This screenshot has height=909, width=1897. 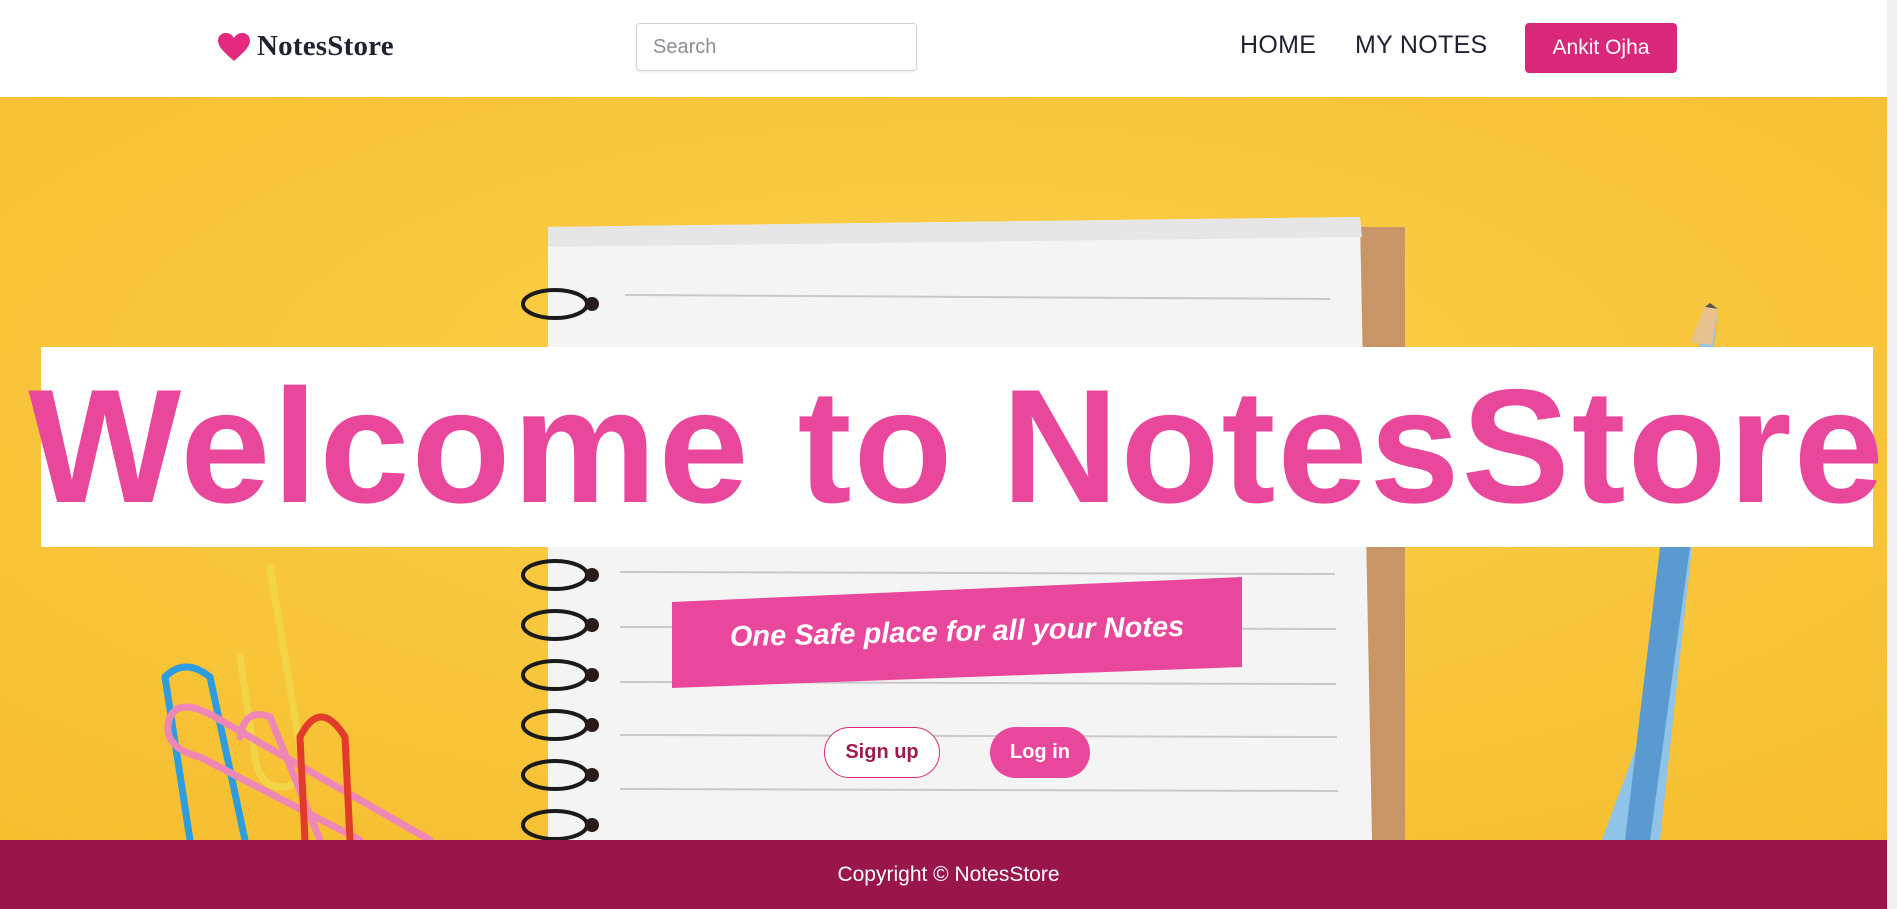 What do you see at coordinates (882, 752) in the screenshot?
I see `signup-button: Sign up` at bounding box center [882, 752].